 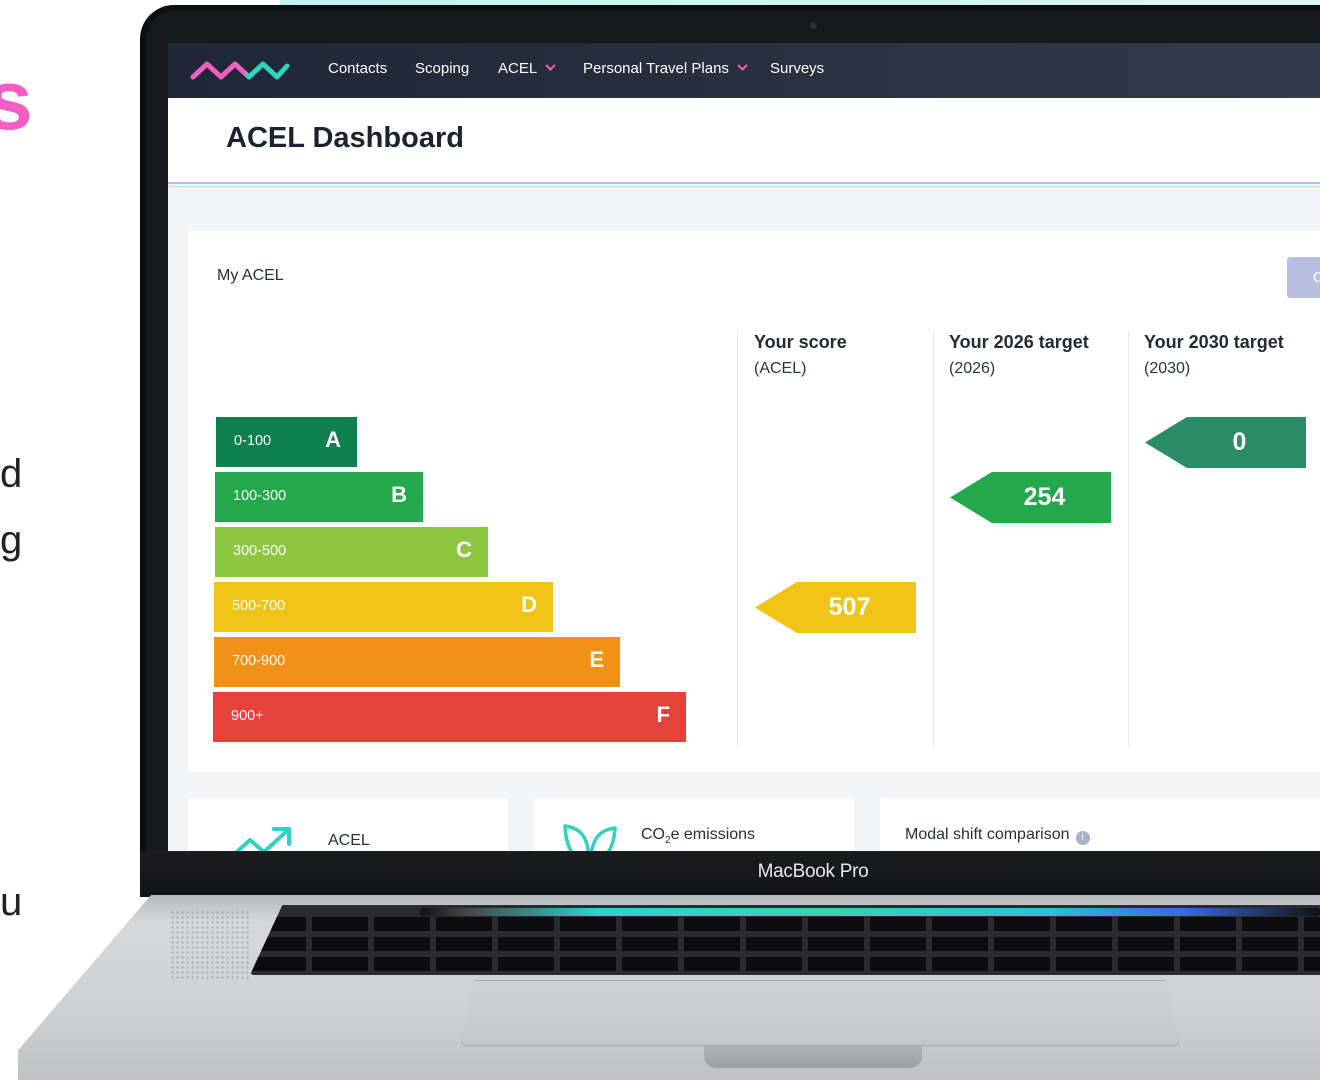 I want to click on target-2026-column-header: Your 2026 target (2026), so click(x=1019, y=355).